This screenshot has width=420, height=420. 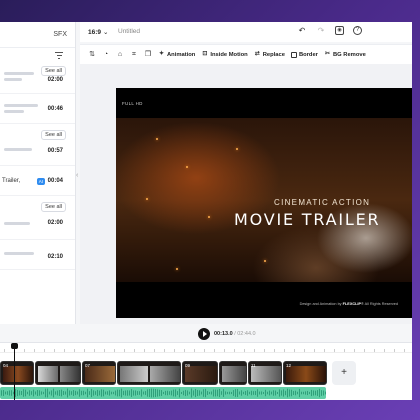 I want to click on filter-icon, so click(x=59, y=55).